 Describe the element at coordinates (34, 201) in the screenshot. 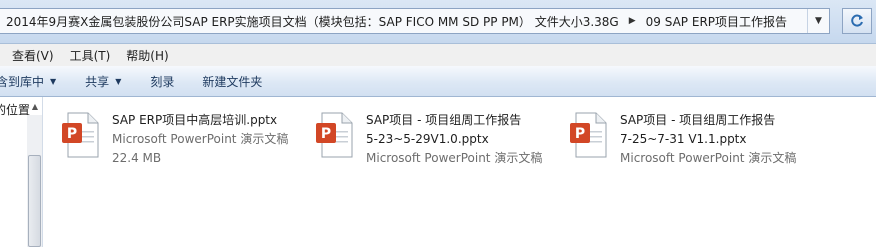

I see `nav-scrollbar-thumb` at that location.